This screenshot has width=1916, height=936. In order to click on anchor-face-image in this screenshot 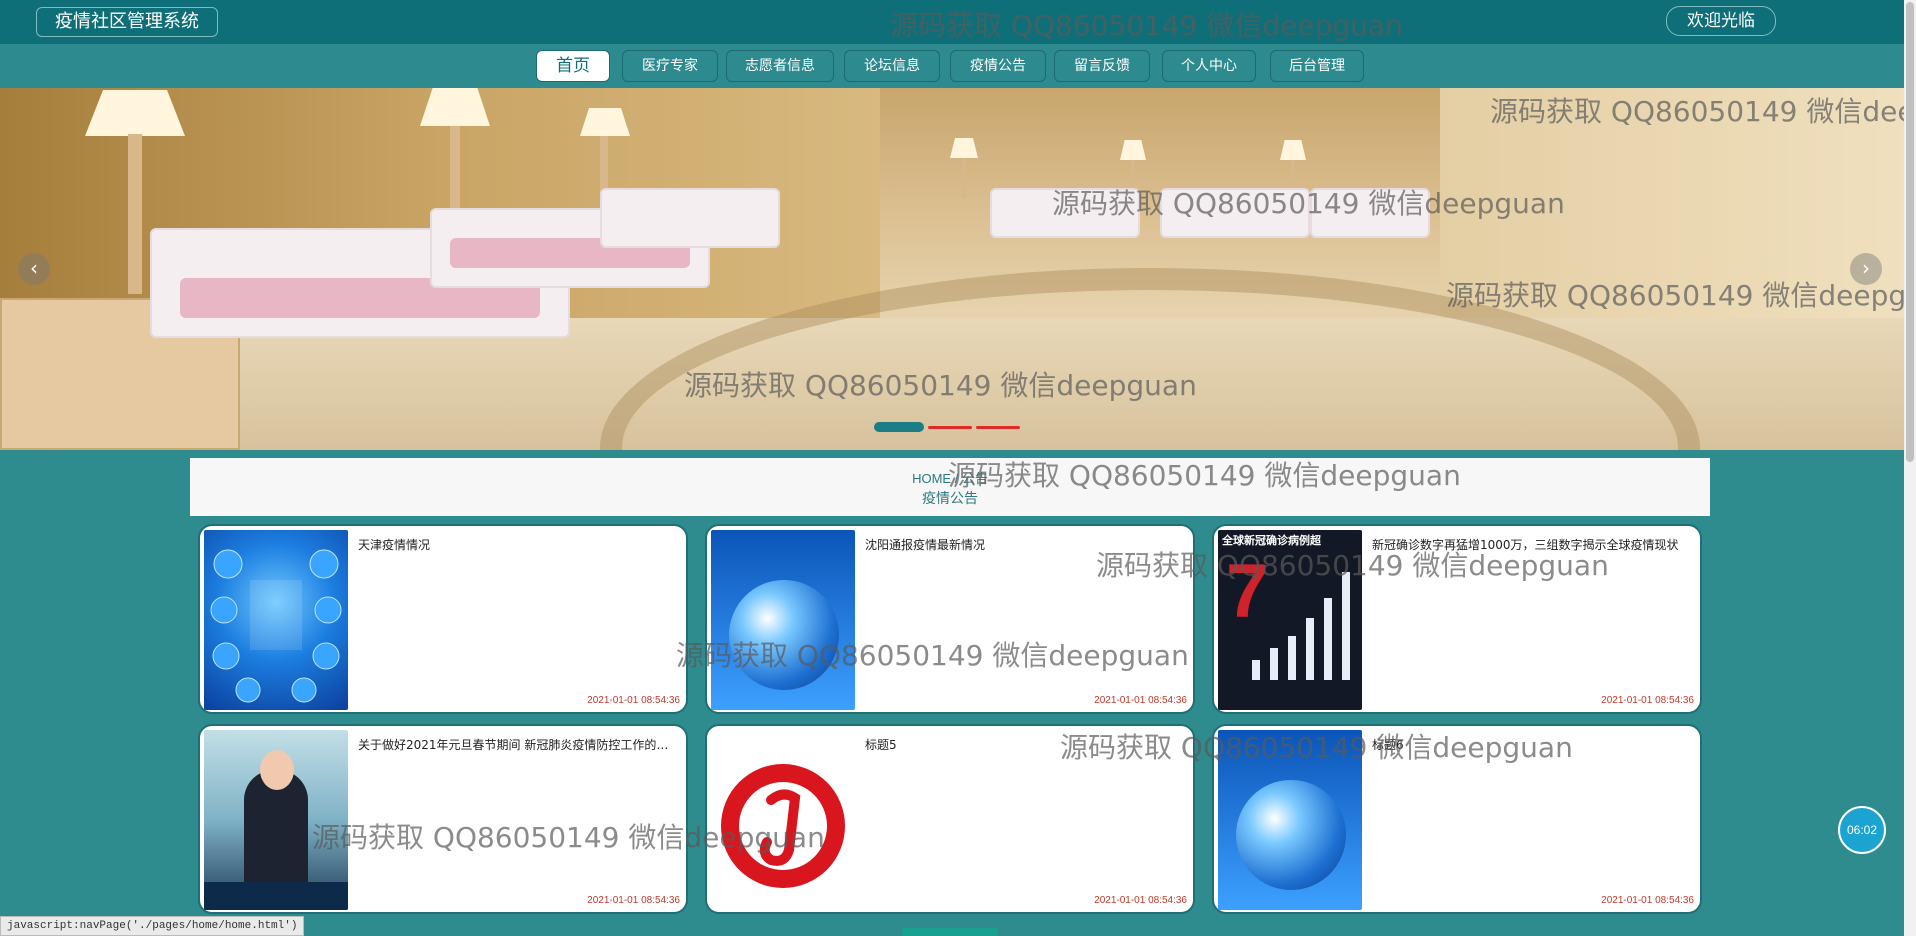, I will do `click(277, 770)`.